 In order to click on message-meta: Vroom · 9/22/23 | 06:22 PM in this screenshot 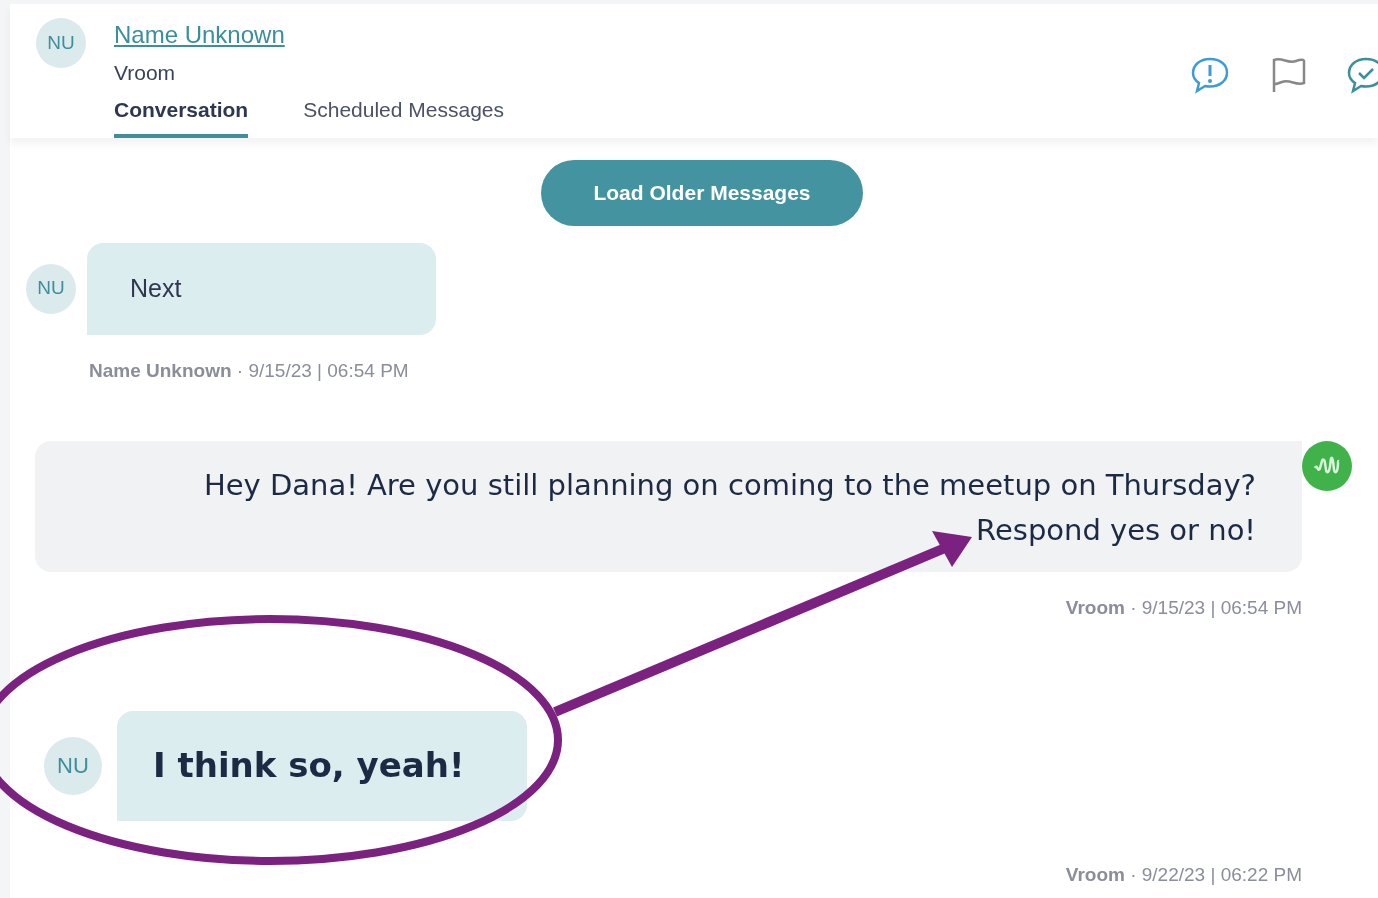, I will do `click(1183, 874)`.